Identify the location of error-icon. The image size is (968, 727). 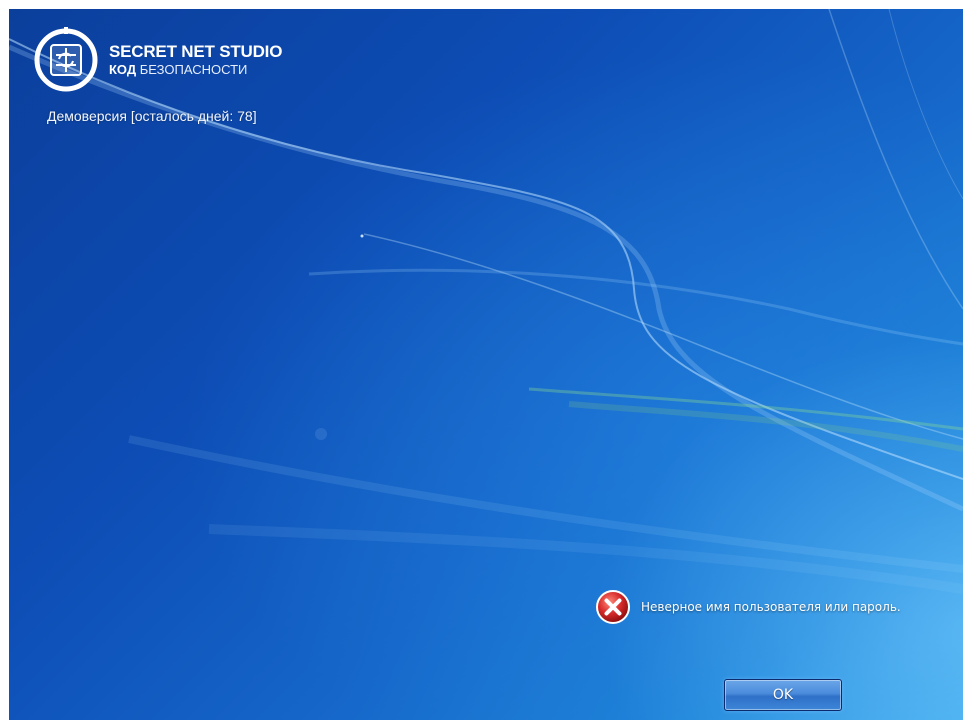
(613, 607).